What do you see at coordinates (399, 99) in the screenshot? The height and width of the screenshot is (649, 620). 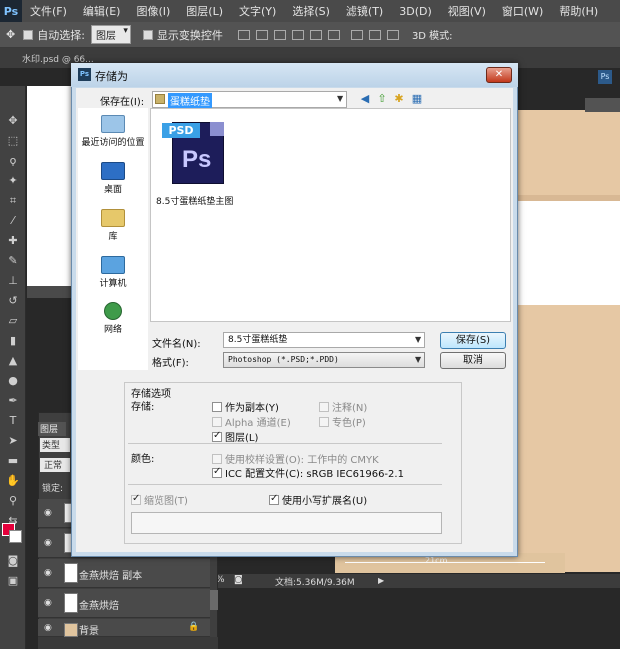 I see `new-folder-icon: ✱` at bounding box center [399, 99].